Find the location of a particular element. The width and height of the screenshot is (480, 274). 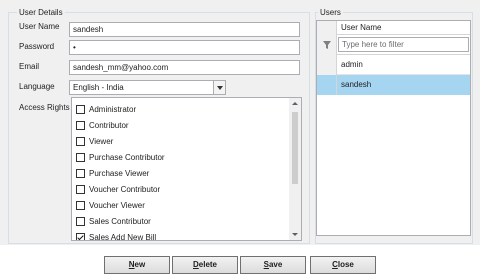

username-label: User Name is located at coordinates (39, 26).